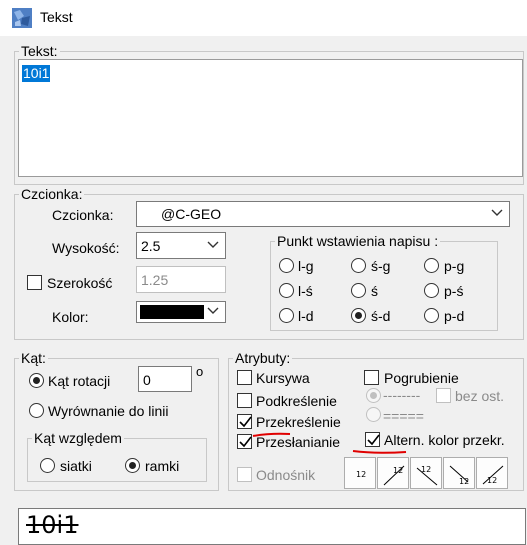 This screenshot has height=545, width=527. Describe the element at coordinates (36, 410) in the screenshot. I see `align-to-line-radio` at that location.